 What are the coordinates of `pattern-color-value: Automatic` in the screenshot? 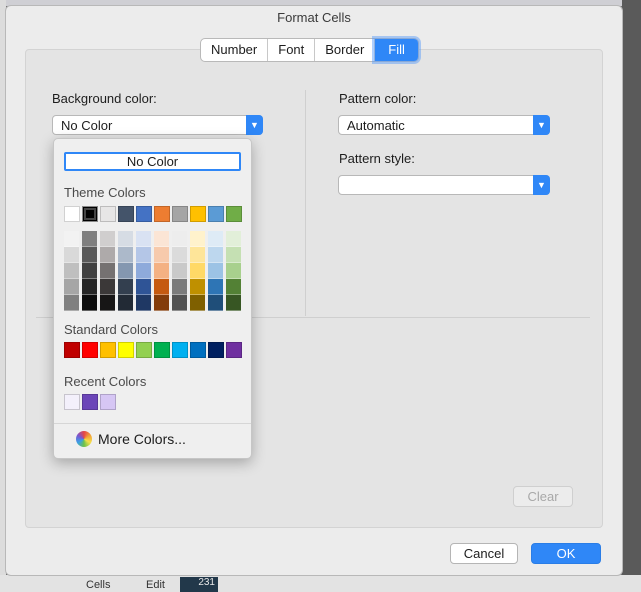 It's located at (376, 125).